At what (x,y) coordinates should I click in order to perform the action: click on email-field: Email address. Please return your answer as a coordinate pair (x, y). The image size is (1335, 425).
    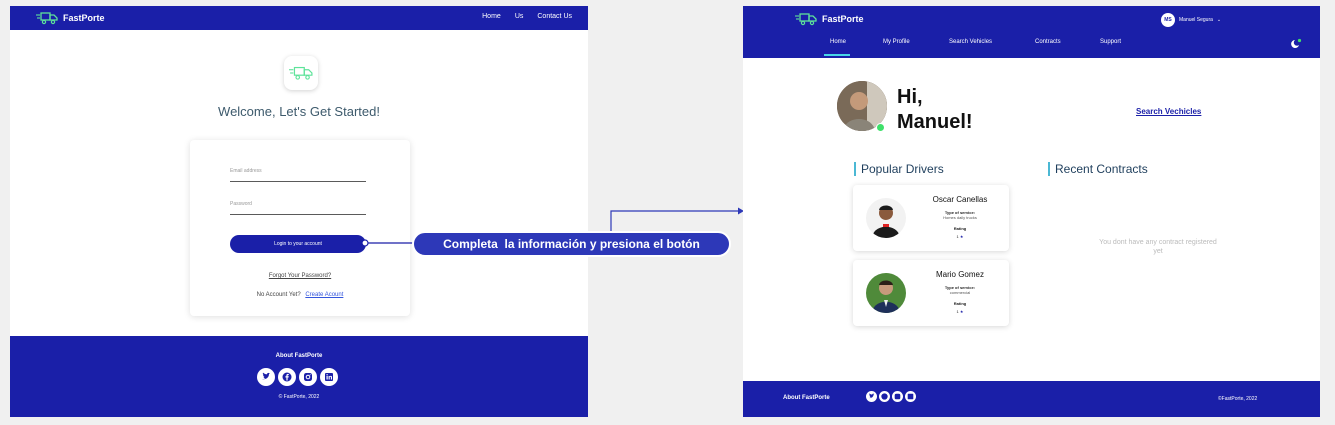
    Looking at the image, I should click on (298, 174).